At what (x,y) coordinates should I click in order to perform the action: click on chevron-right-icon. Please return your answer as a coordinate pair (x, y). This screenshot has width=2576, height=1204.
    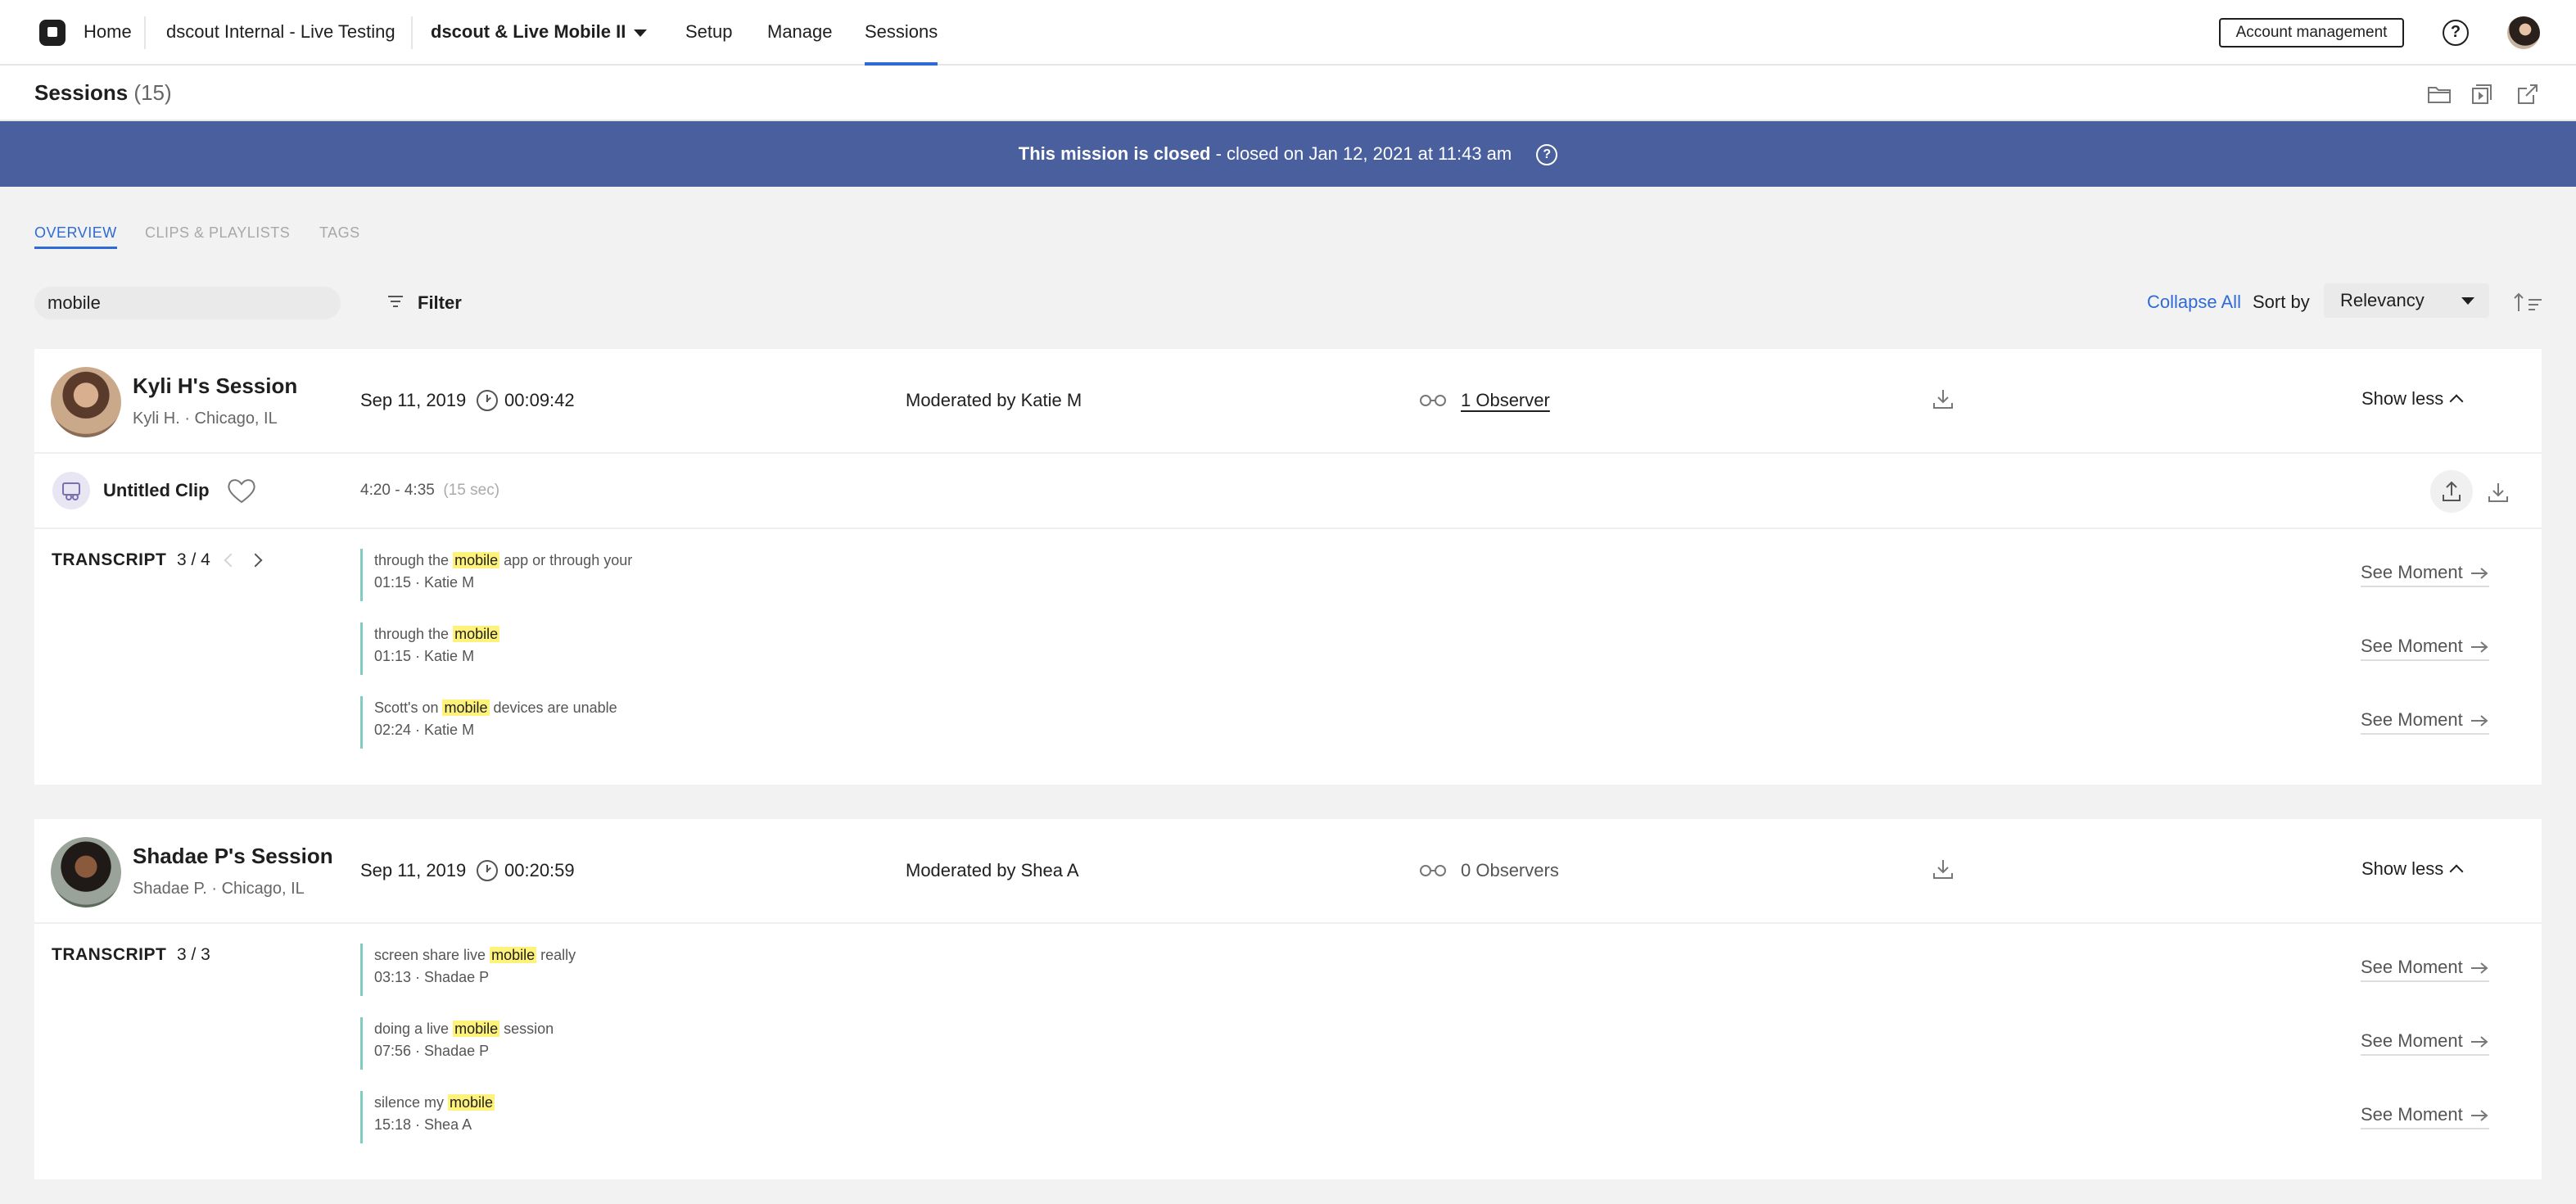
    Looking at the image, I should click on (255, 560).